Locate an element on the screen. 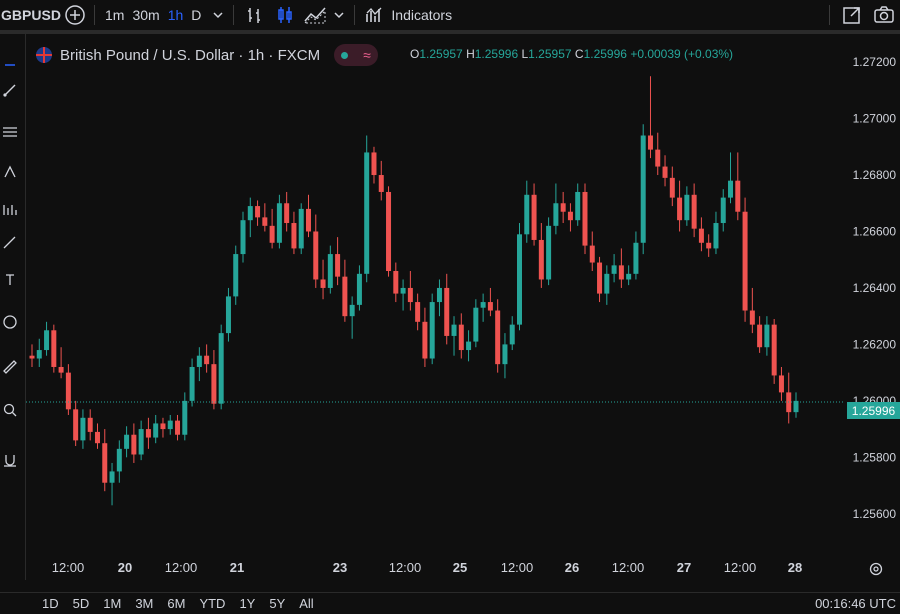  projection-icon is located at coordinates (10, 210).